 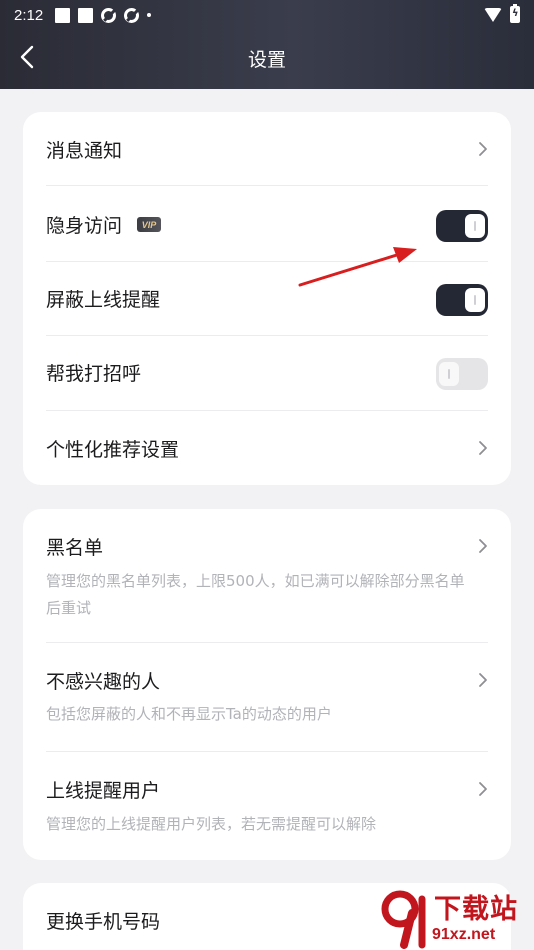 I want to click on auto-greet-toggle, so click(x=462, y=374).